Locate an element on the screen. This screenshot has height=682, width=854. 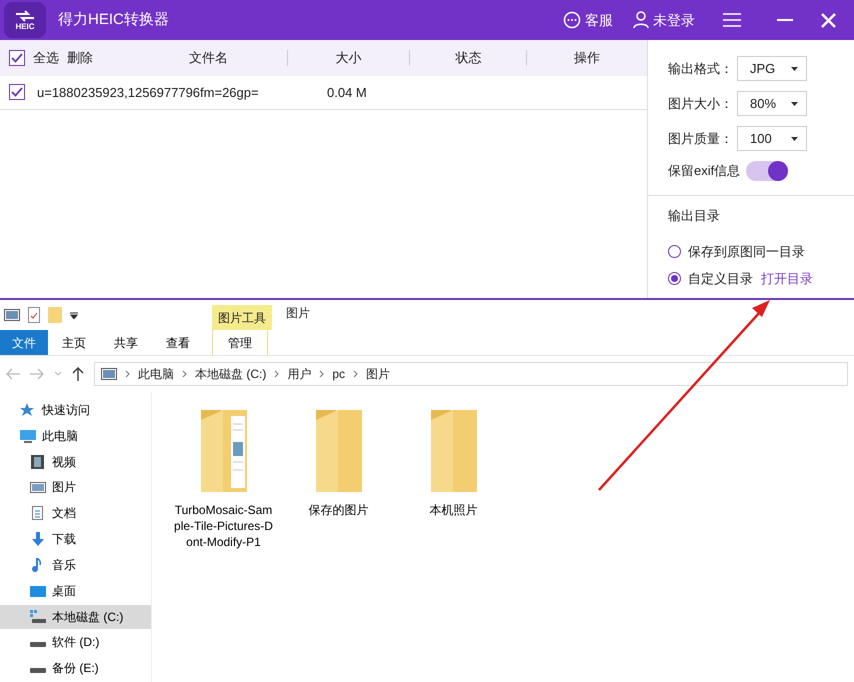
nav-item: 图片 is located at coordinates (75, 487).